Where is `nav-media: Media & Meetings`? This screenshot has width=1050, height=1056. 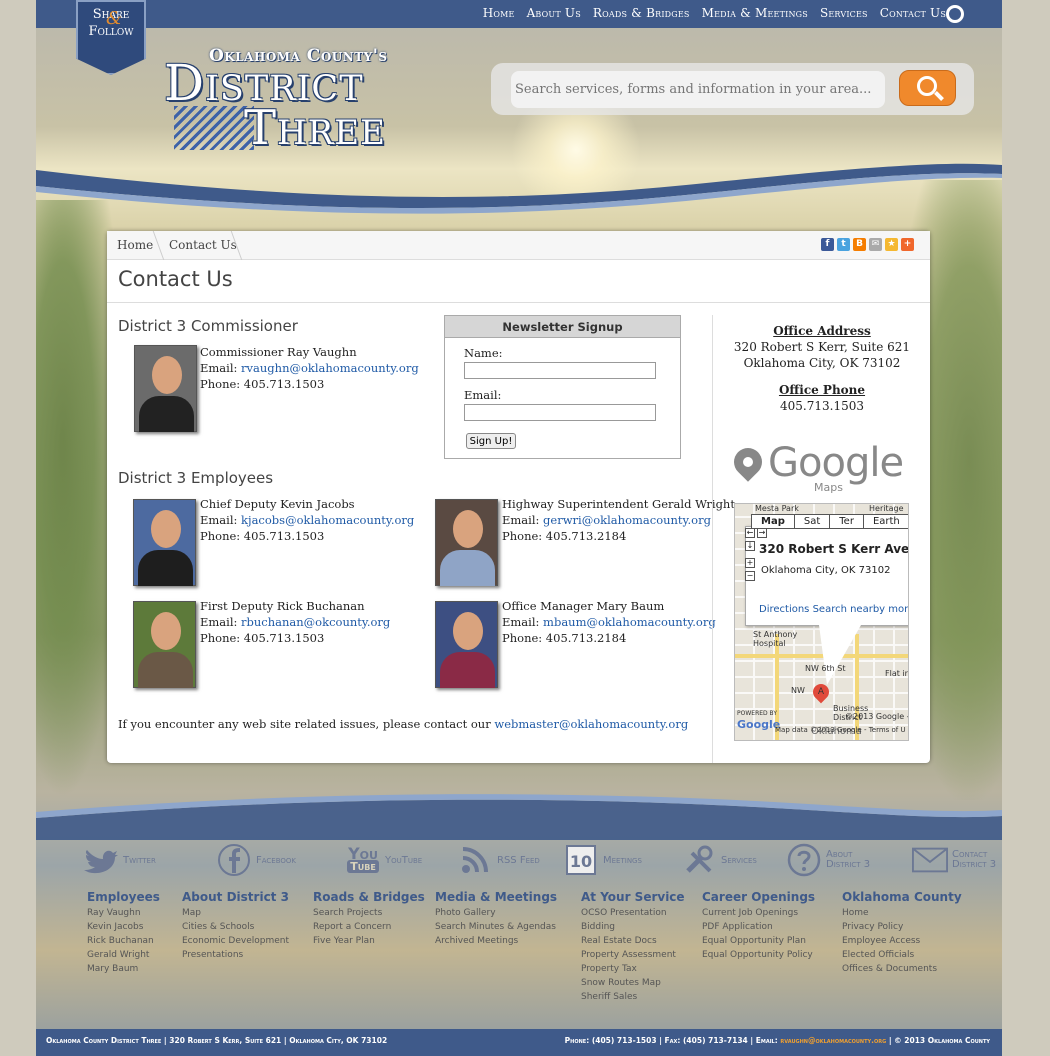 nav-media: Media & Meetings is located at coordinates (755, 13).